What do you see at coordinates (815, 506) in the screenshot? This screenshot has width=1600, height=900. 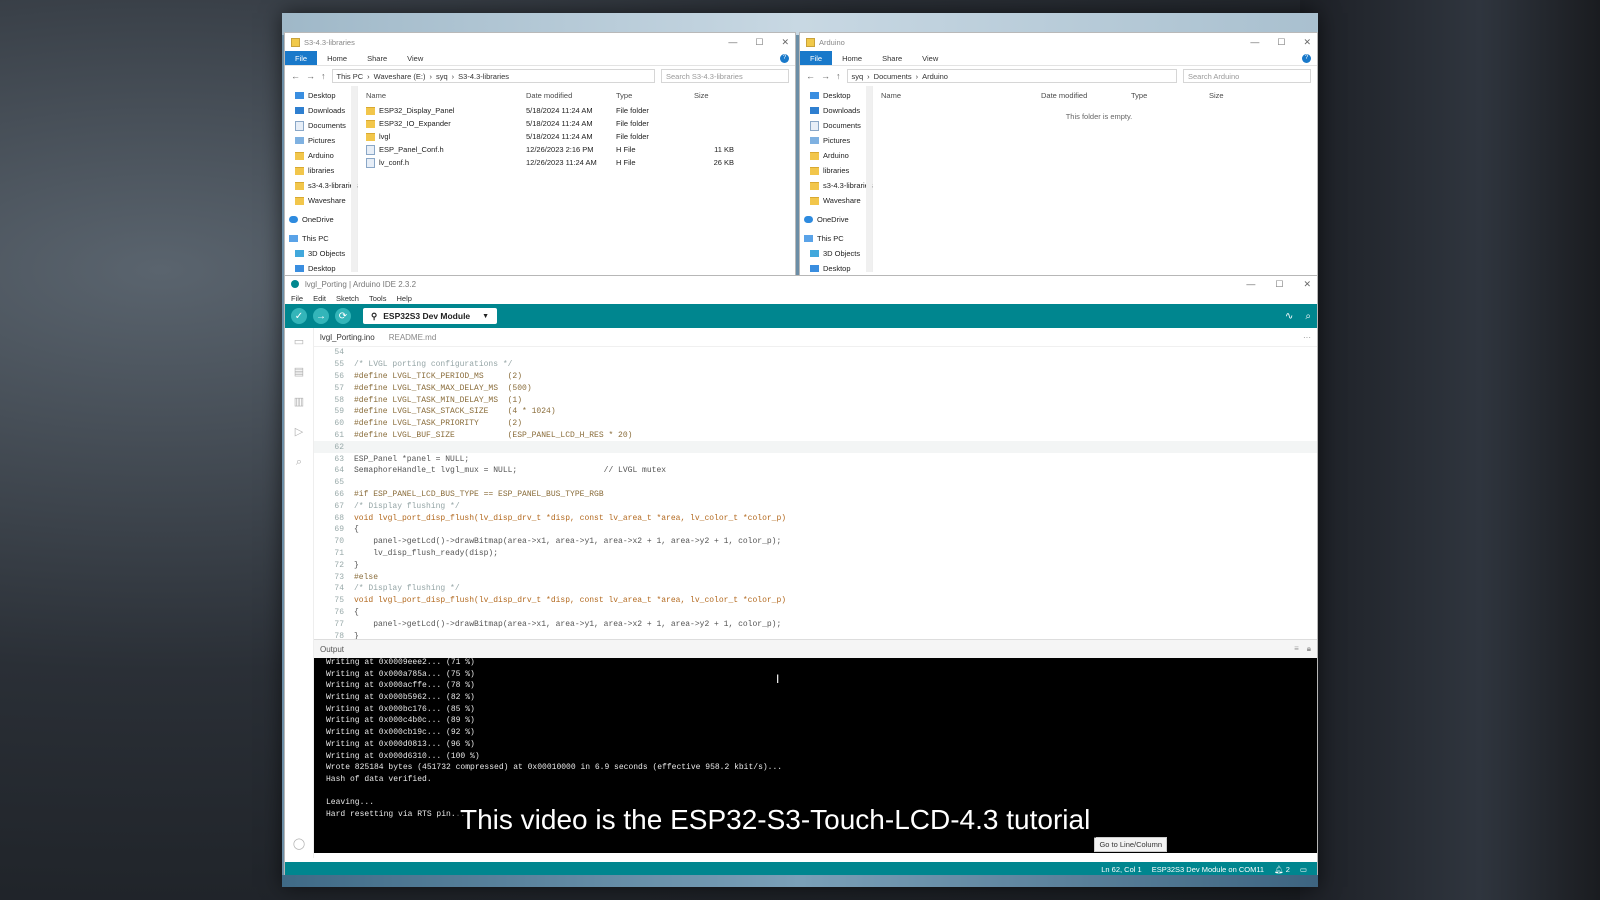 I see `code-line: 67 /* Display flushing */` at bounding box center [815, 506].